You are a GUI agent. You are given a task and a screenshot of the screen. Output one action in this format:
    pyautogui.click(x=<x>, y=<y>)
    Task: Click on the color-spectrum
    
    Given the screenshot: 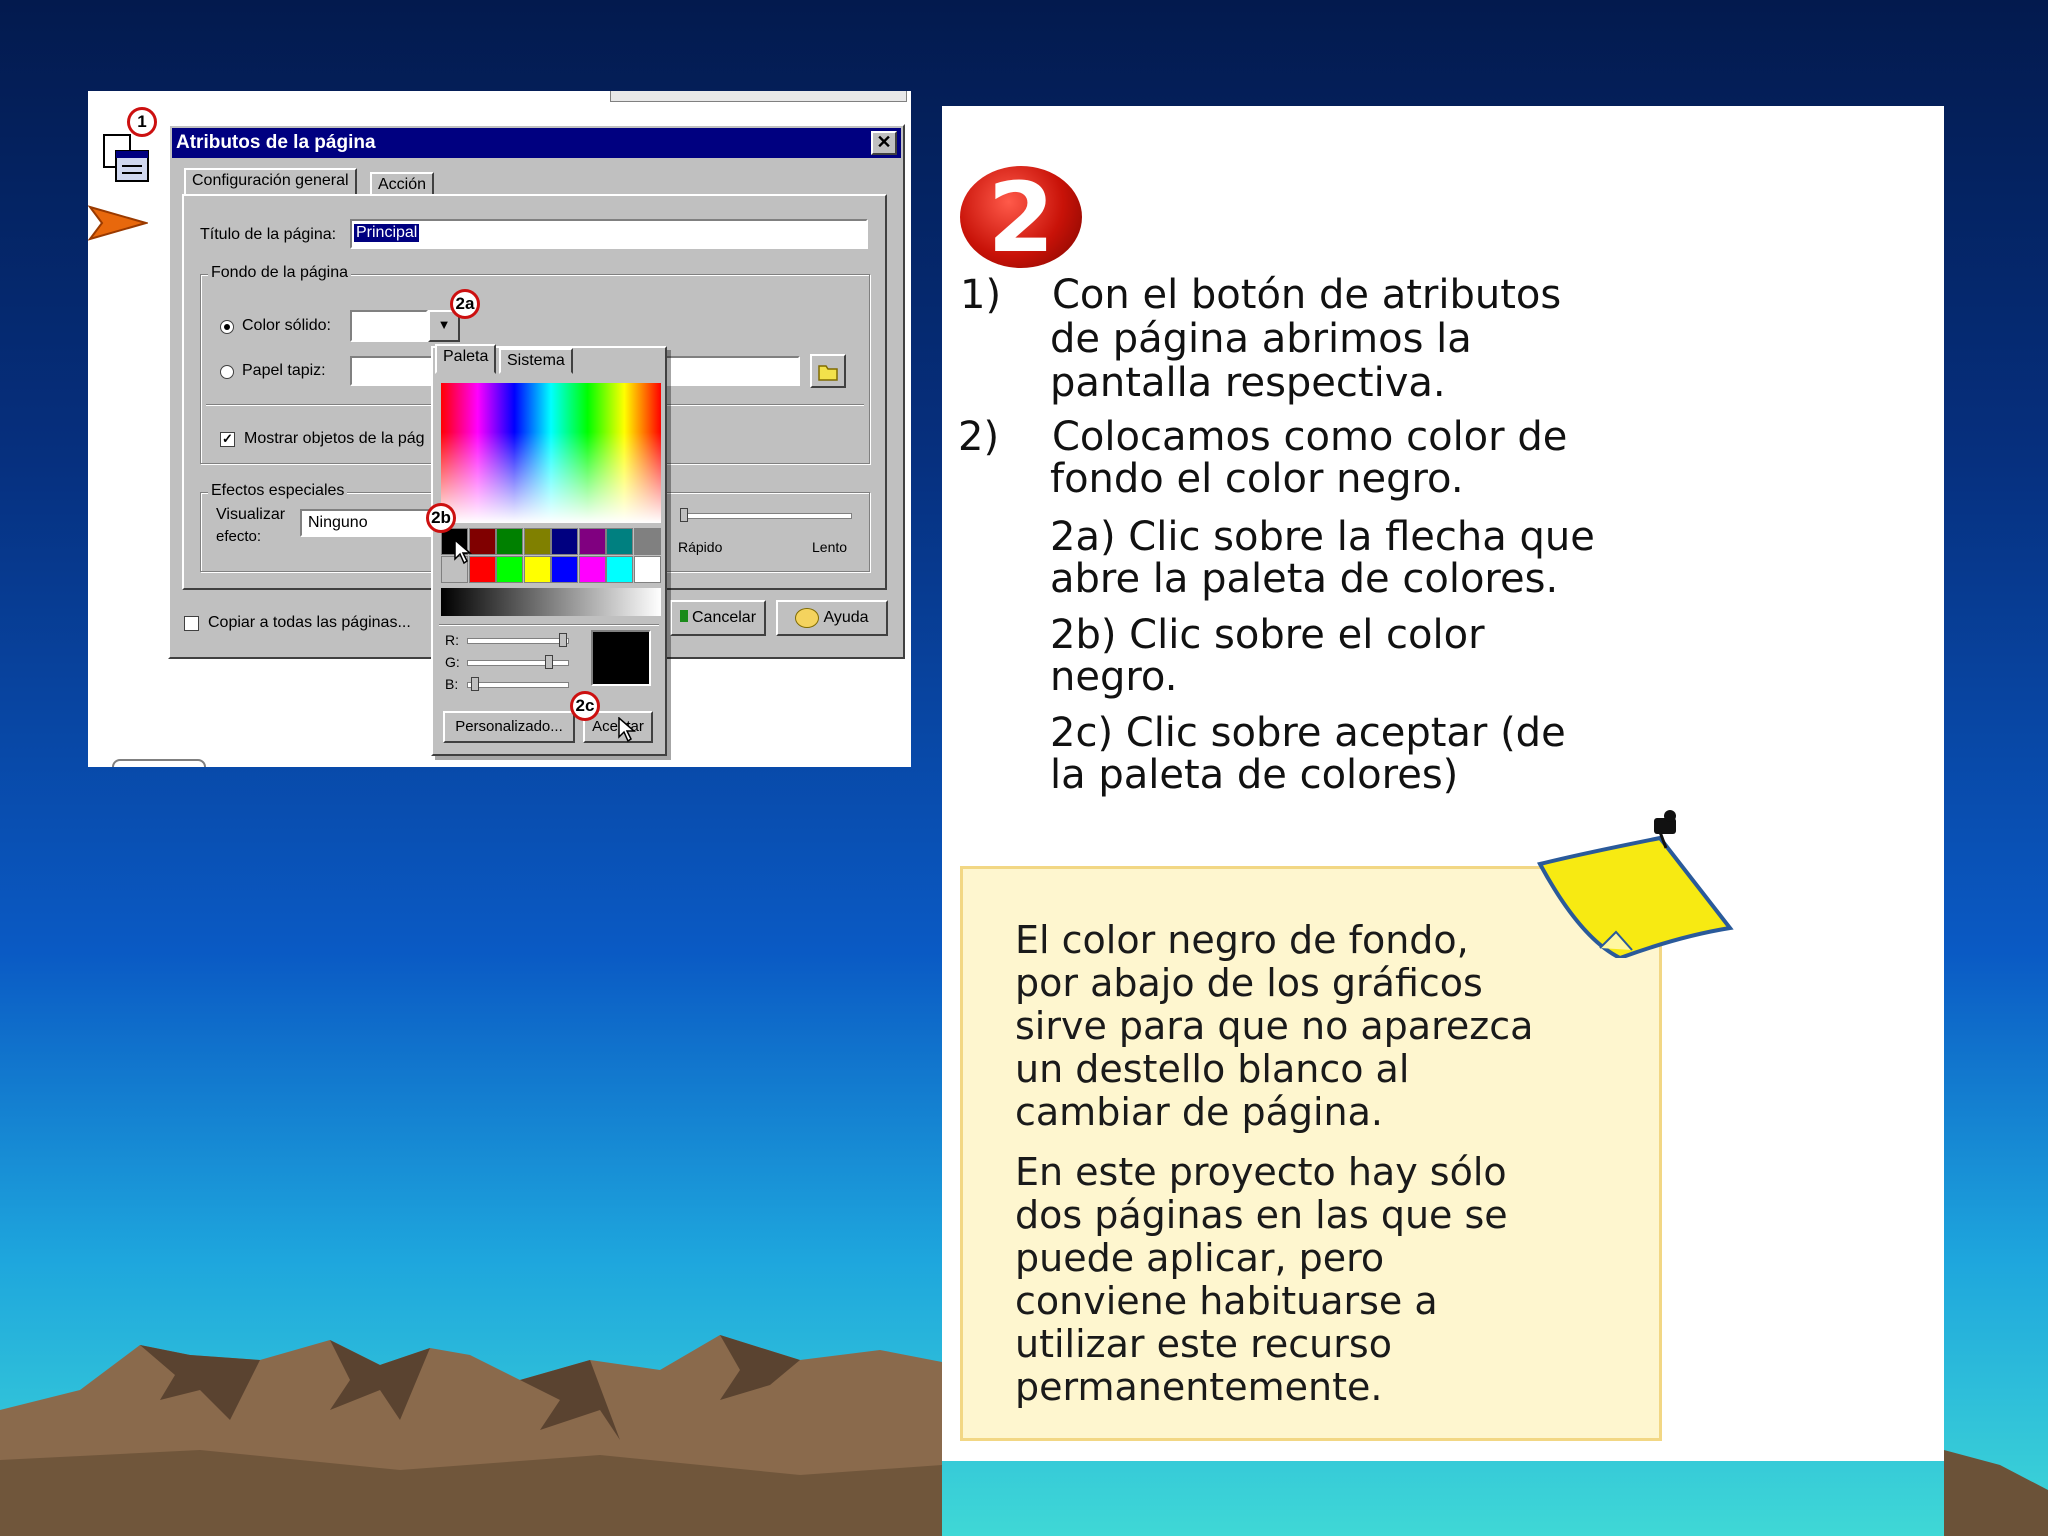 What is the action you would take?
    pyautogui.click(x=551, y=453)
    